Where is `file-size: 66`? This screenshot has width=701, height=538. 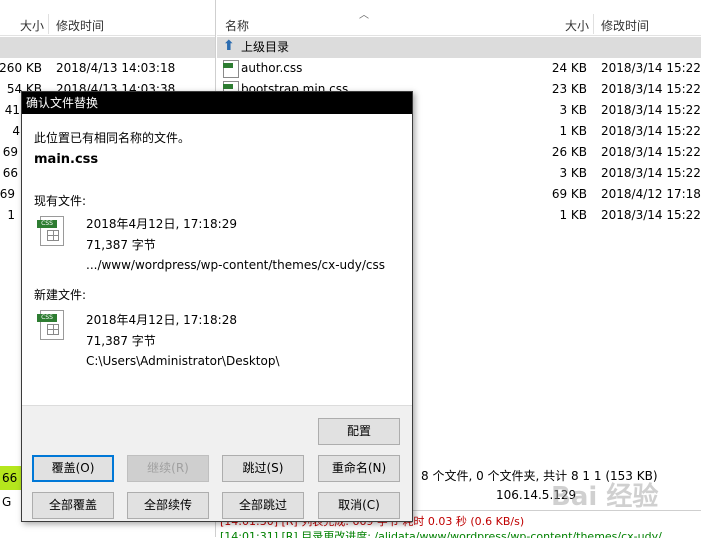 file-size: 66 is located at coordinates (10, 173).